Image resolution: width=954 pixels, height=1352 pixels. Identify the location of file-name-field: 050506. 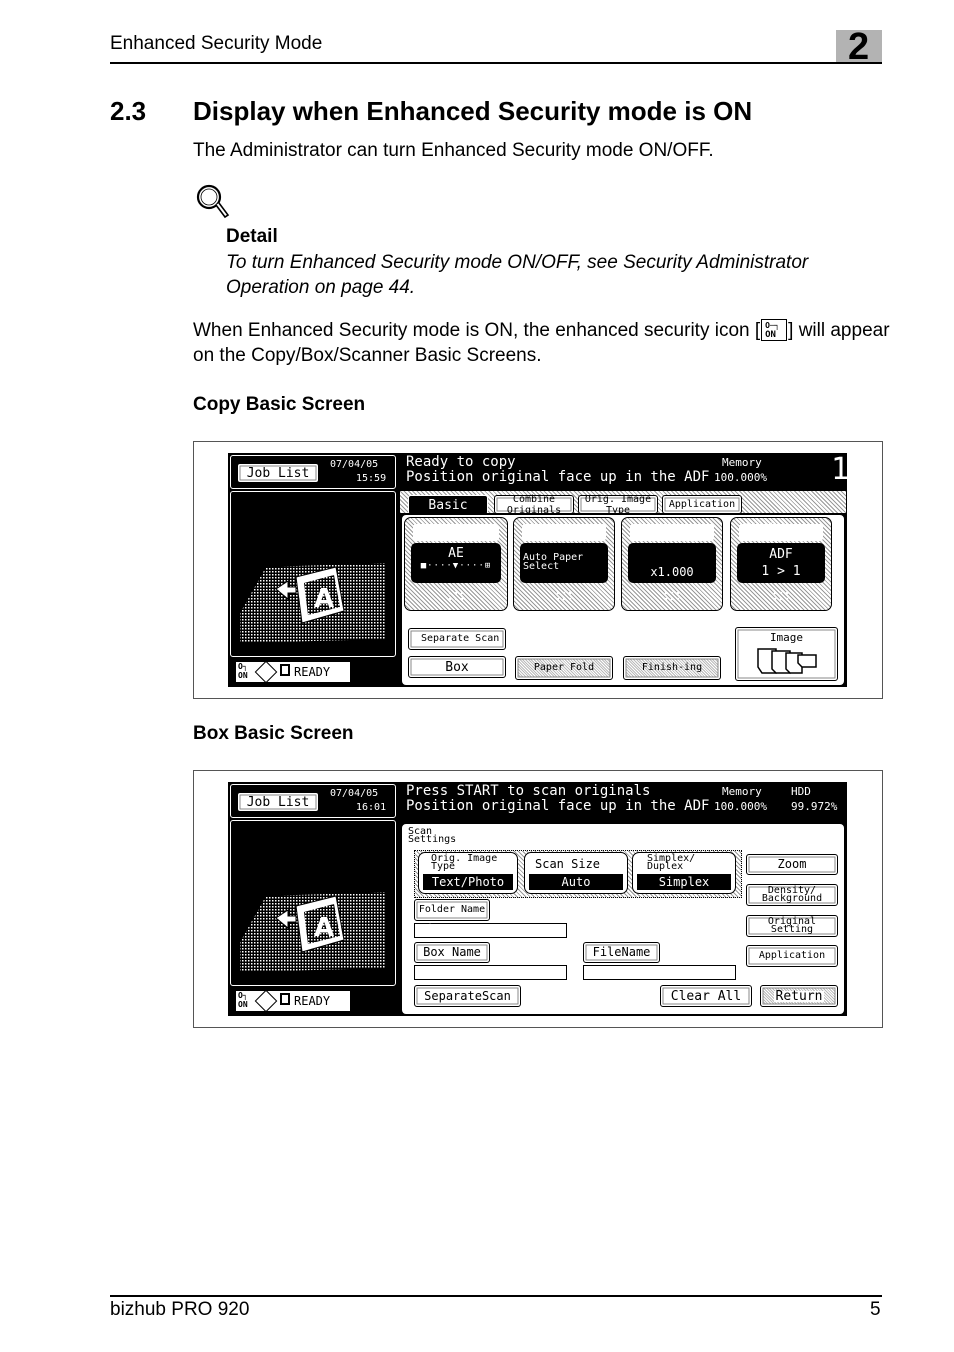
(659, 972).